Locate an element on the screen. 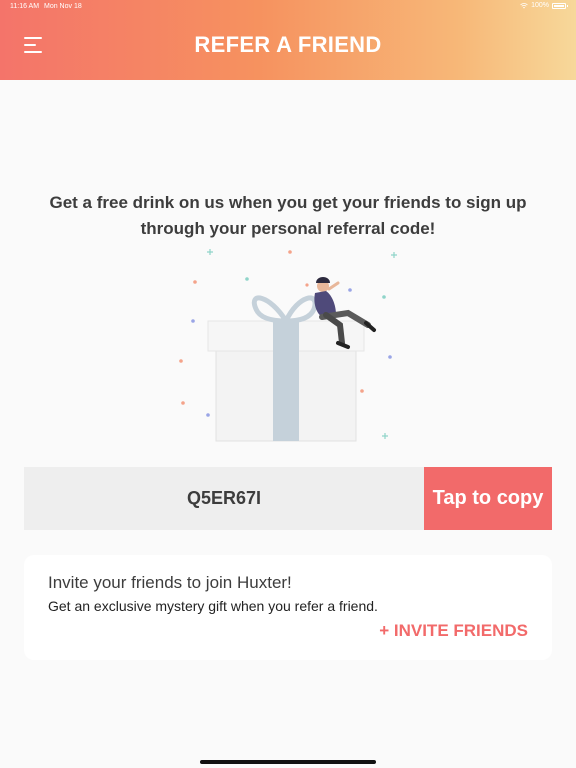 This screenshot has width=576, height=768. referral-code: Q5ER67I is located at coordinates (224, 498).